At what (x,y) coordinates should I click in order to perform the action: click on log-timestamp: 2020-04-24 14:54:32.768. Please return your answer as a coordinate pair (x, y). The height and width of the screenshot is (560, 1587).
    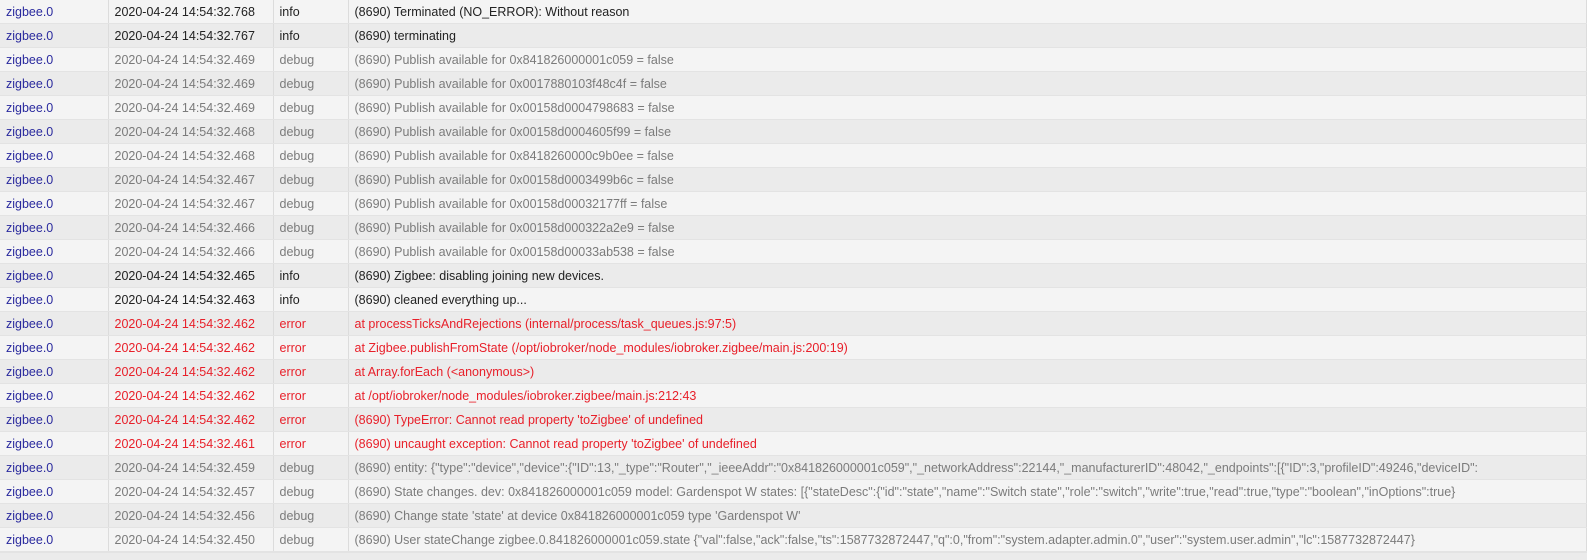
    Looking at the image, I should click on (191, 12).